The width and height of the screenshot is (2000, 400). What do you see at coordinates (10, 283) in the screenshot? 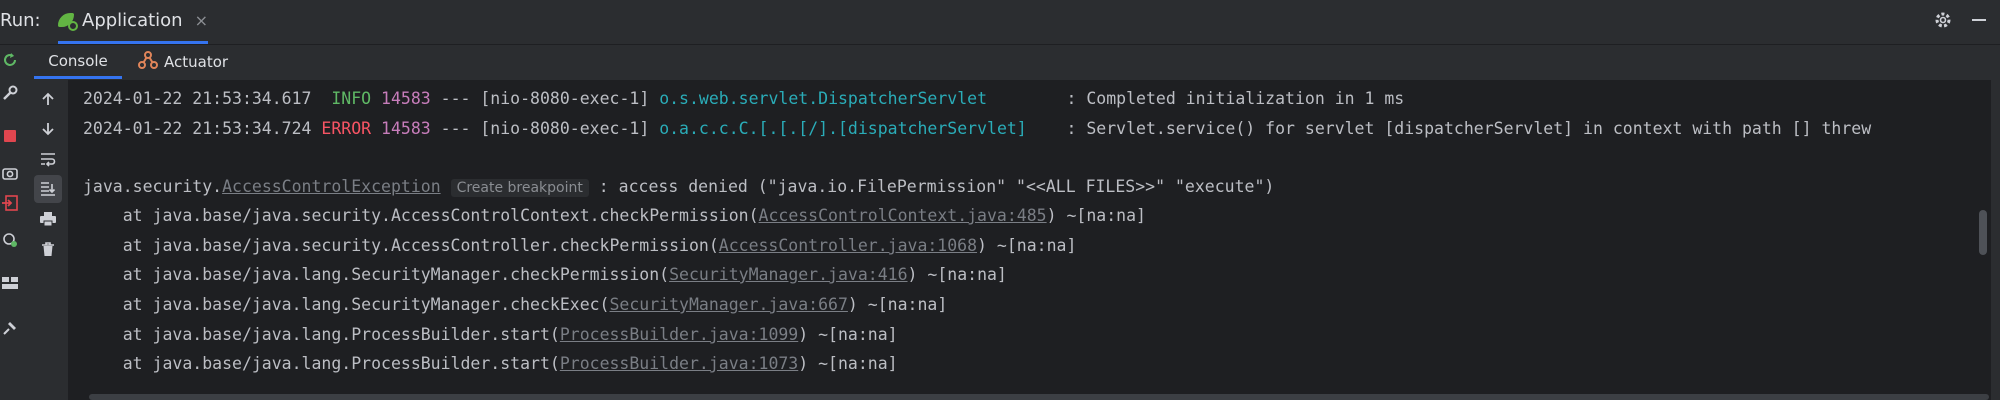
I see `layout-icon` at bounding box center [10, 283].